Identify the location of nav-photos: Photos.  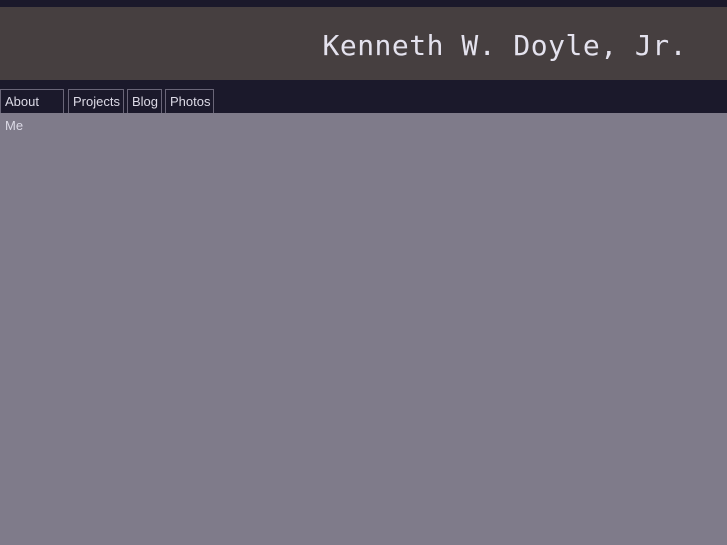
(189, 101).